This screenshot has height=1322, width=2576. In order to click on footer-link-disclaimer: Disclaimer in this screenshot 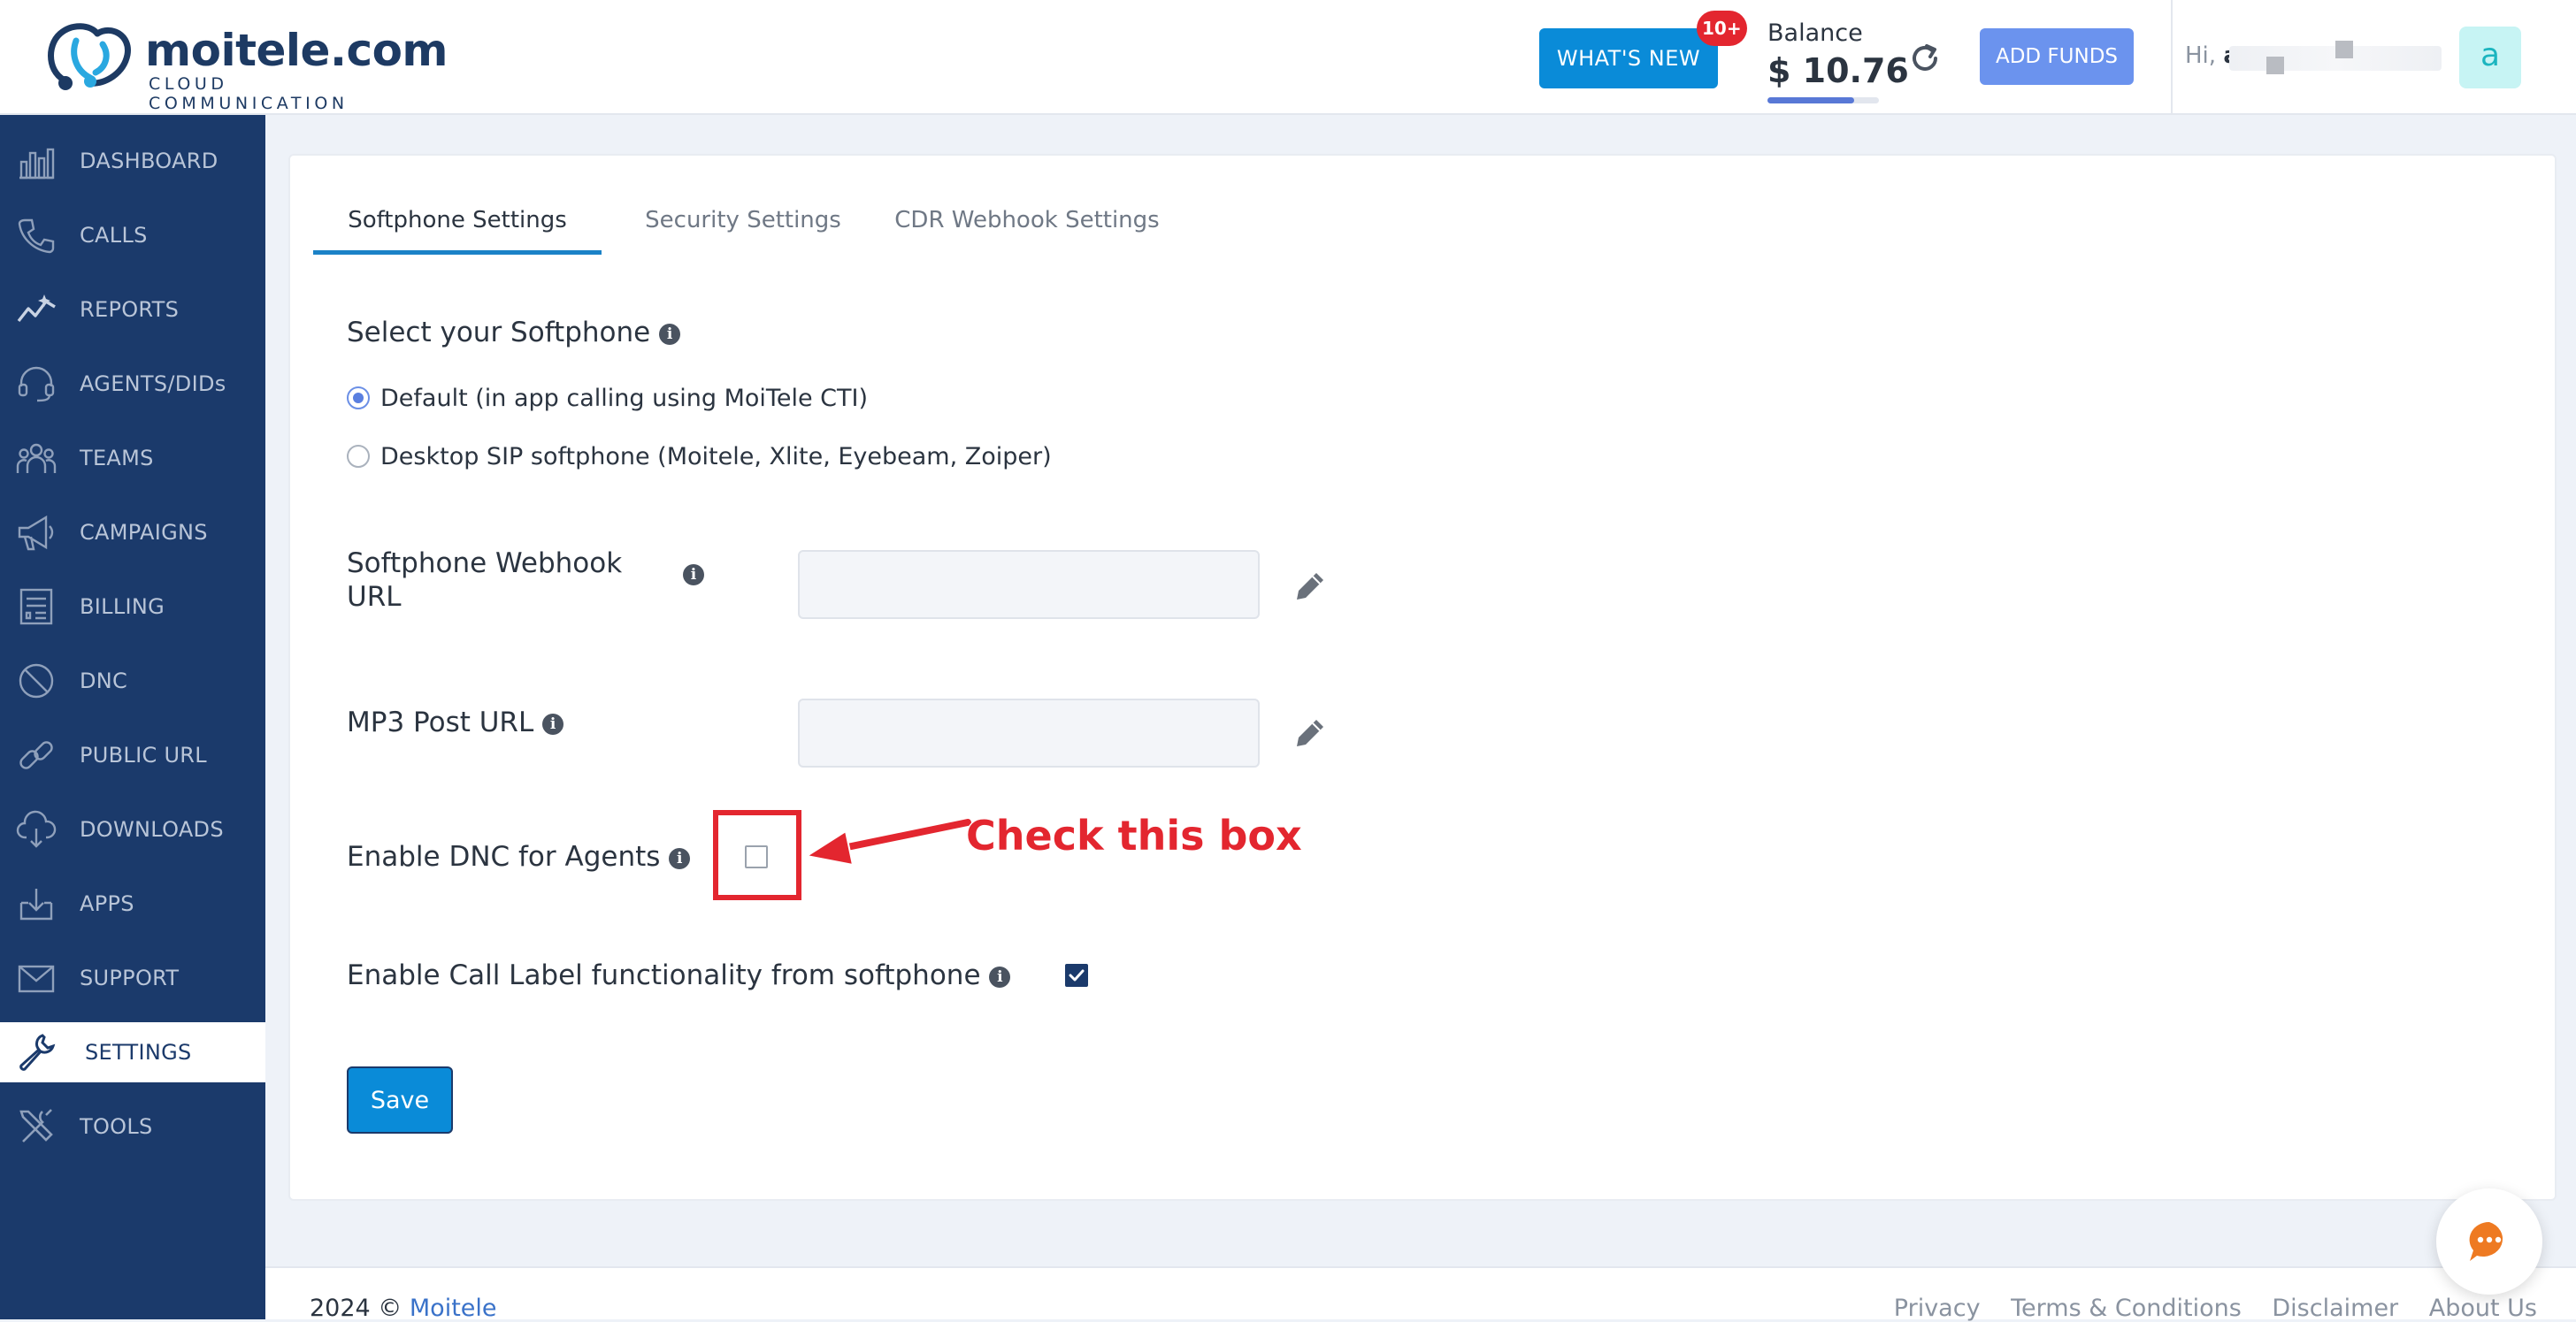, I will do `click(2335, 1308)`.